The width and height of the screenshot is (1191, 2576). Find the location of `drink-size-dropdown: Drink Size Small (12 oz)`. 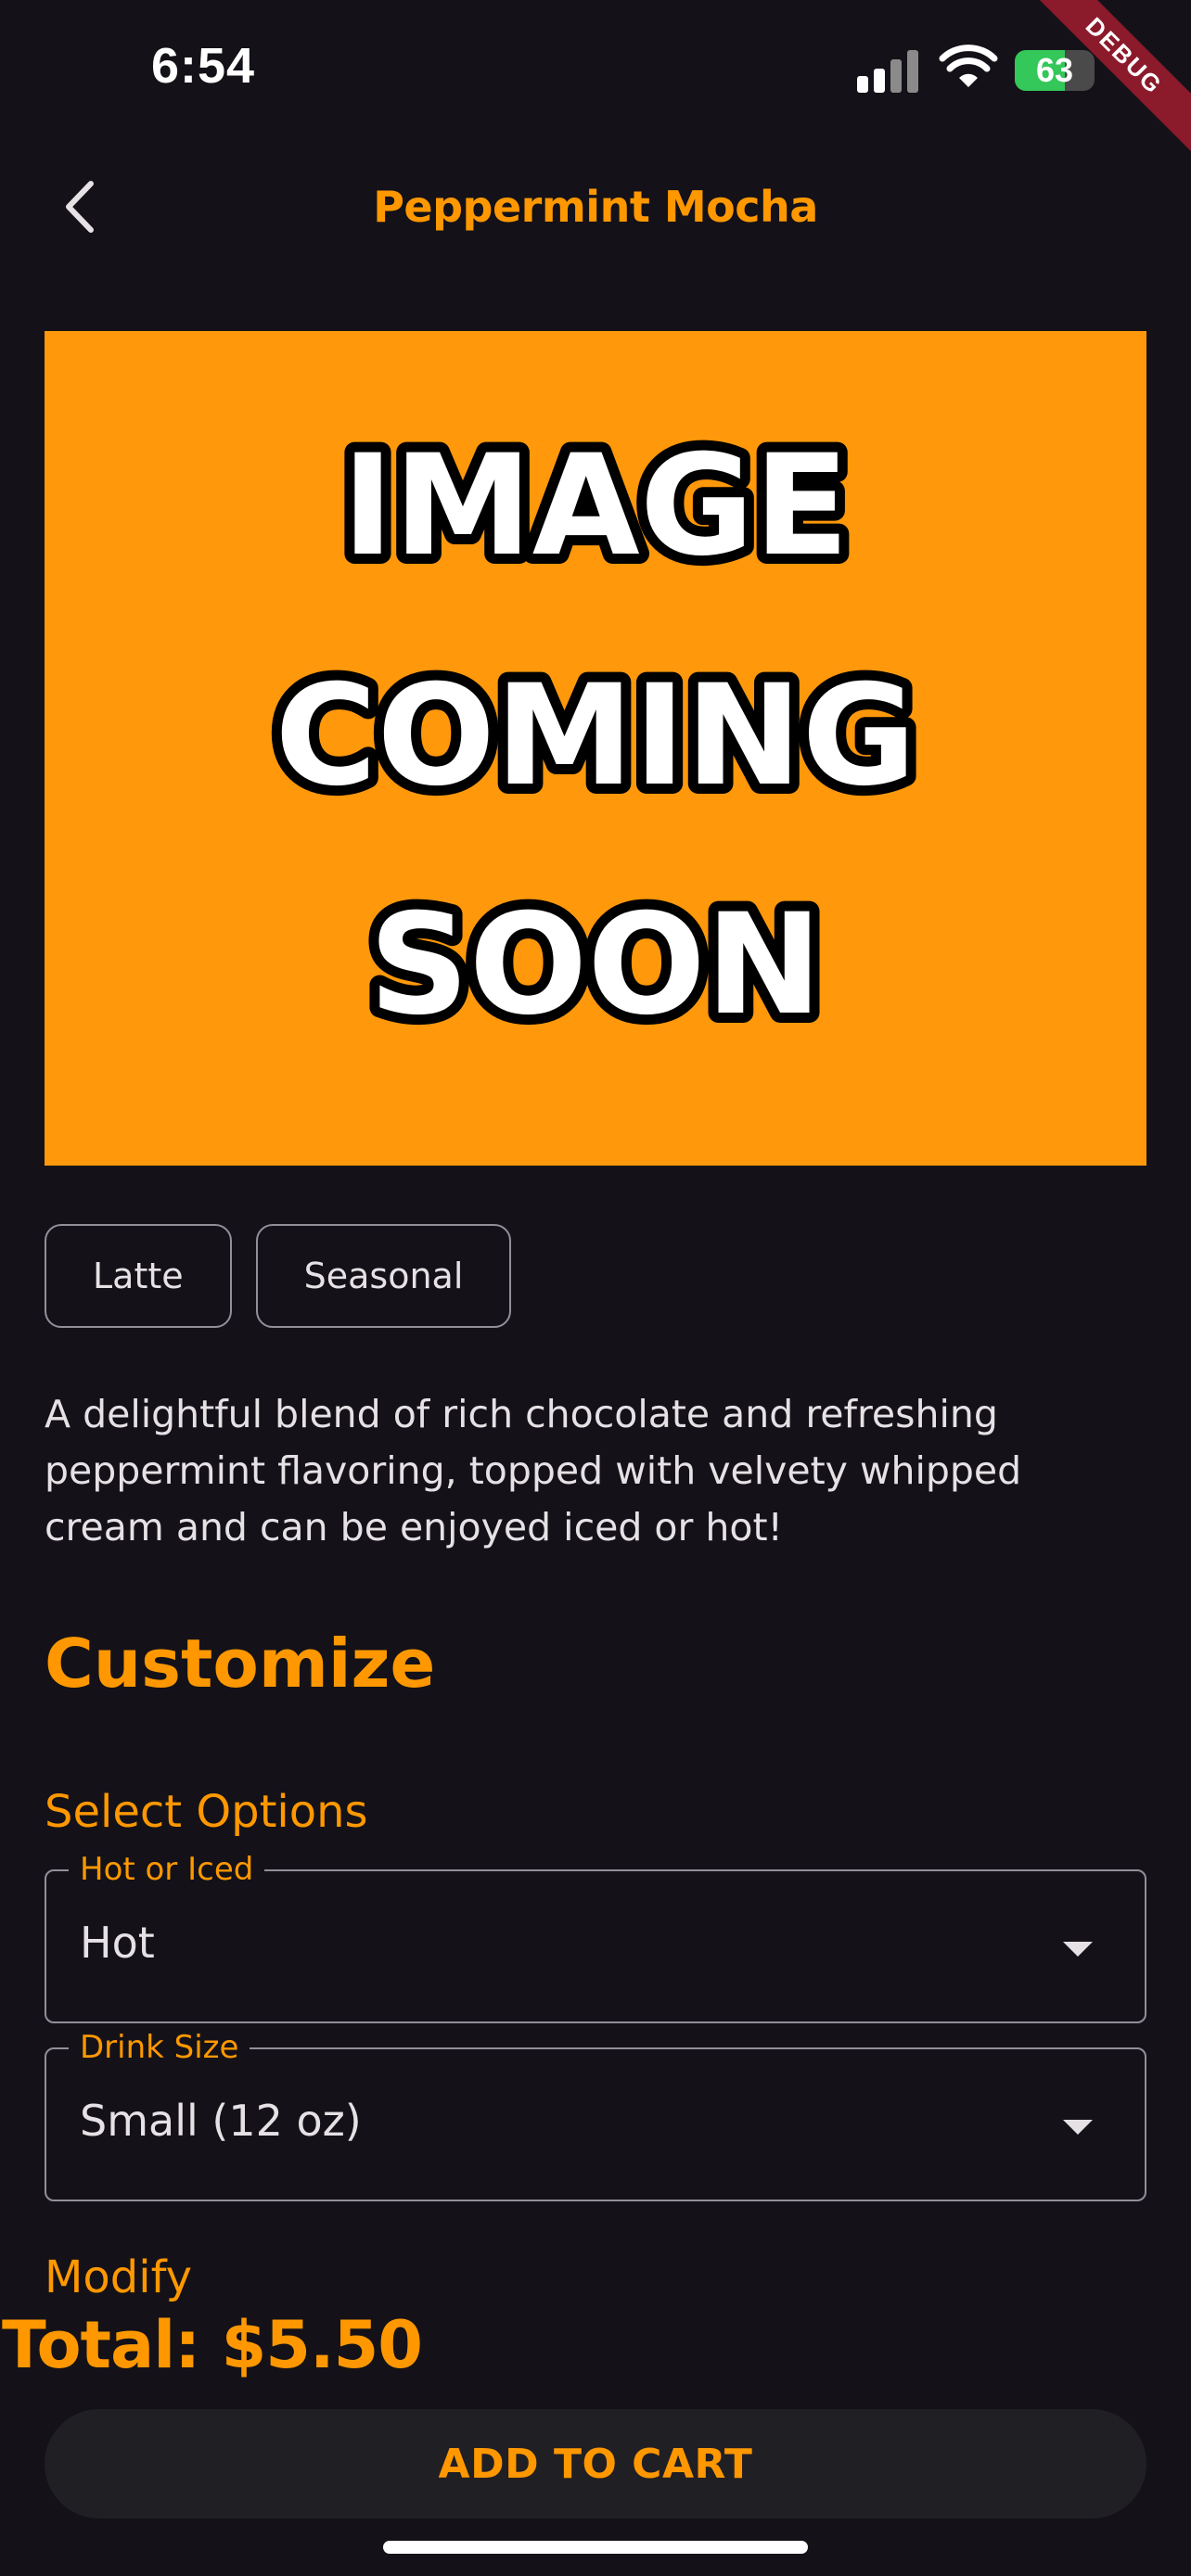

drink-size-dropdown: Drink Size Small (12 oz) is located at coordinates (595, 2115).